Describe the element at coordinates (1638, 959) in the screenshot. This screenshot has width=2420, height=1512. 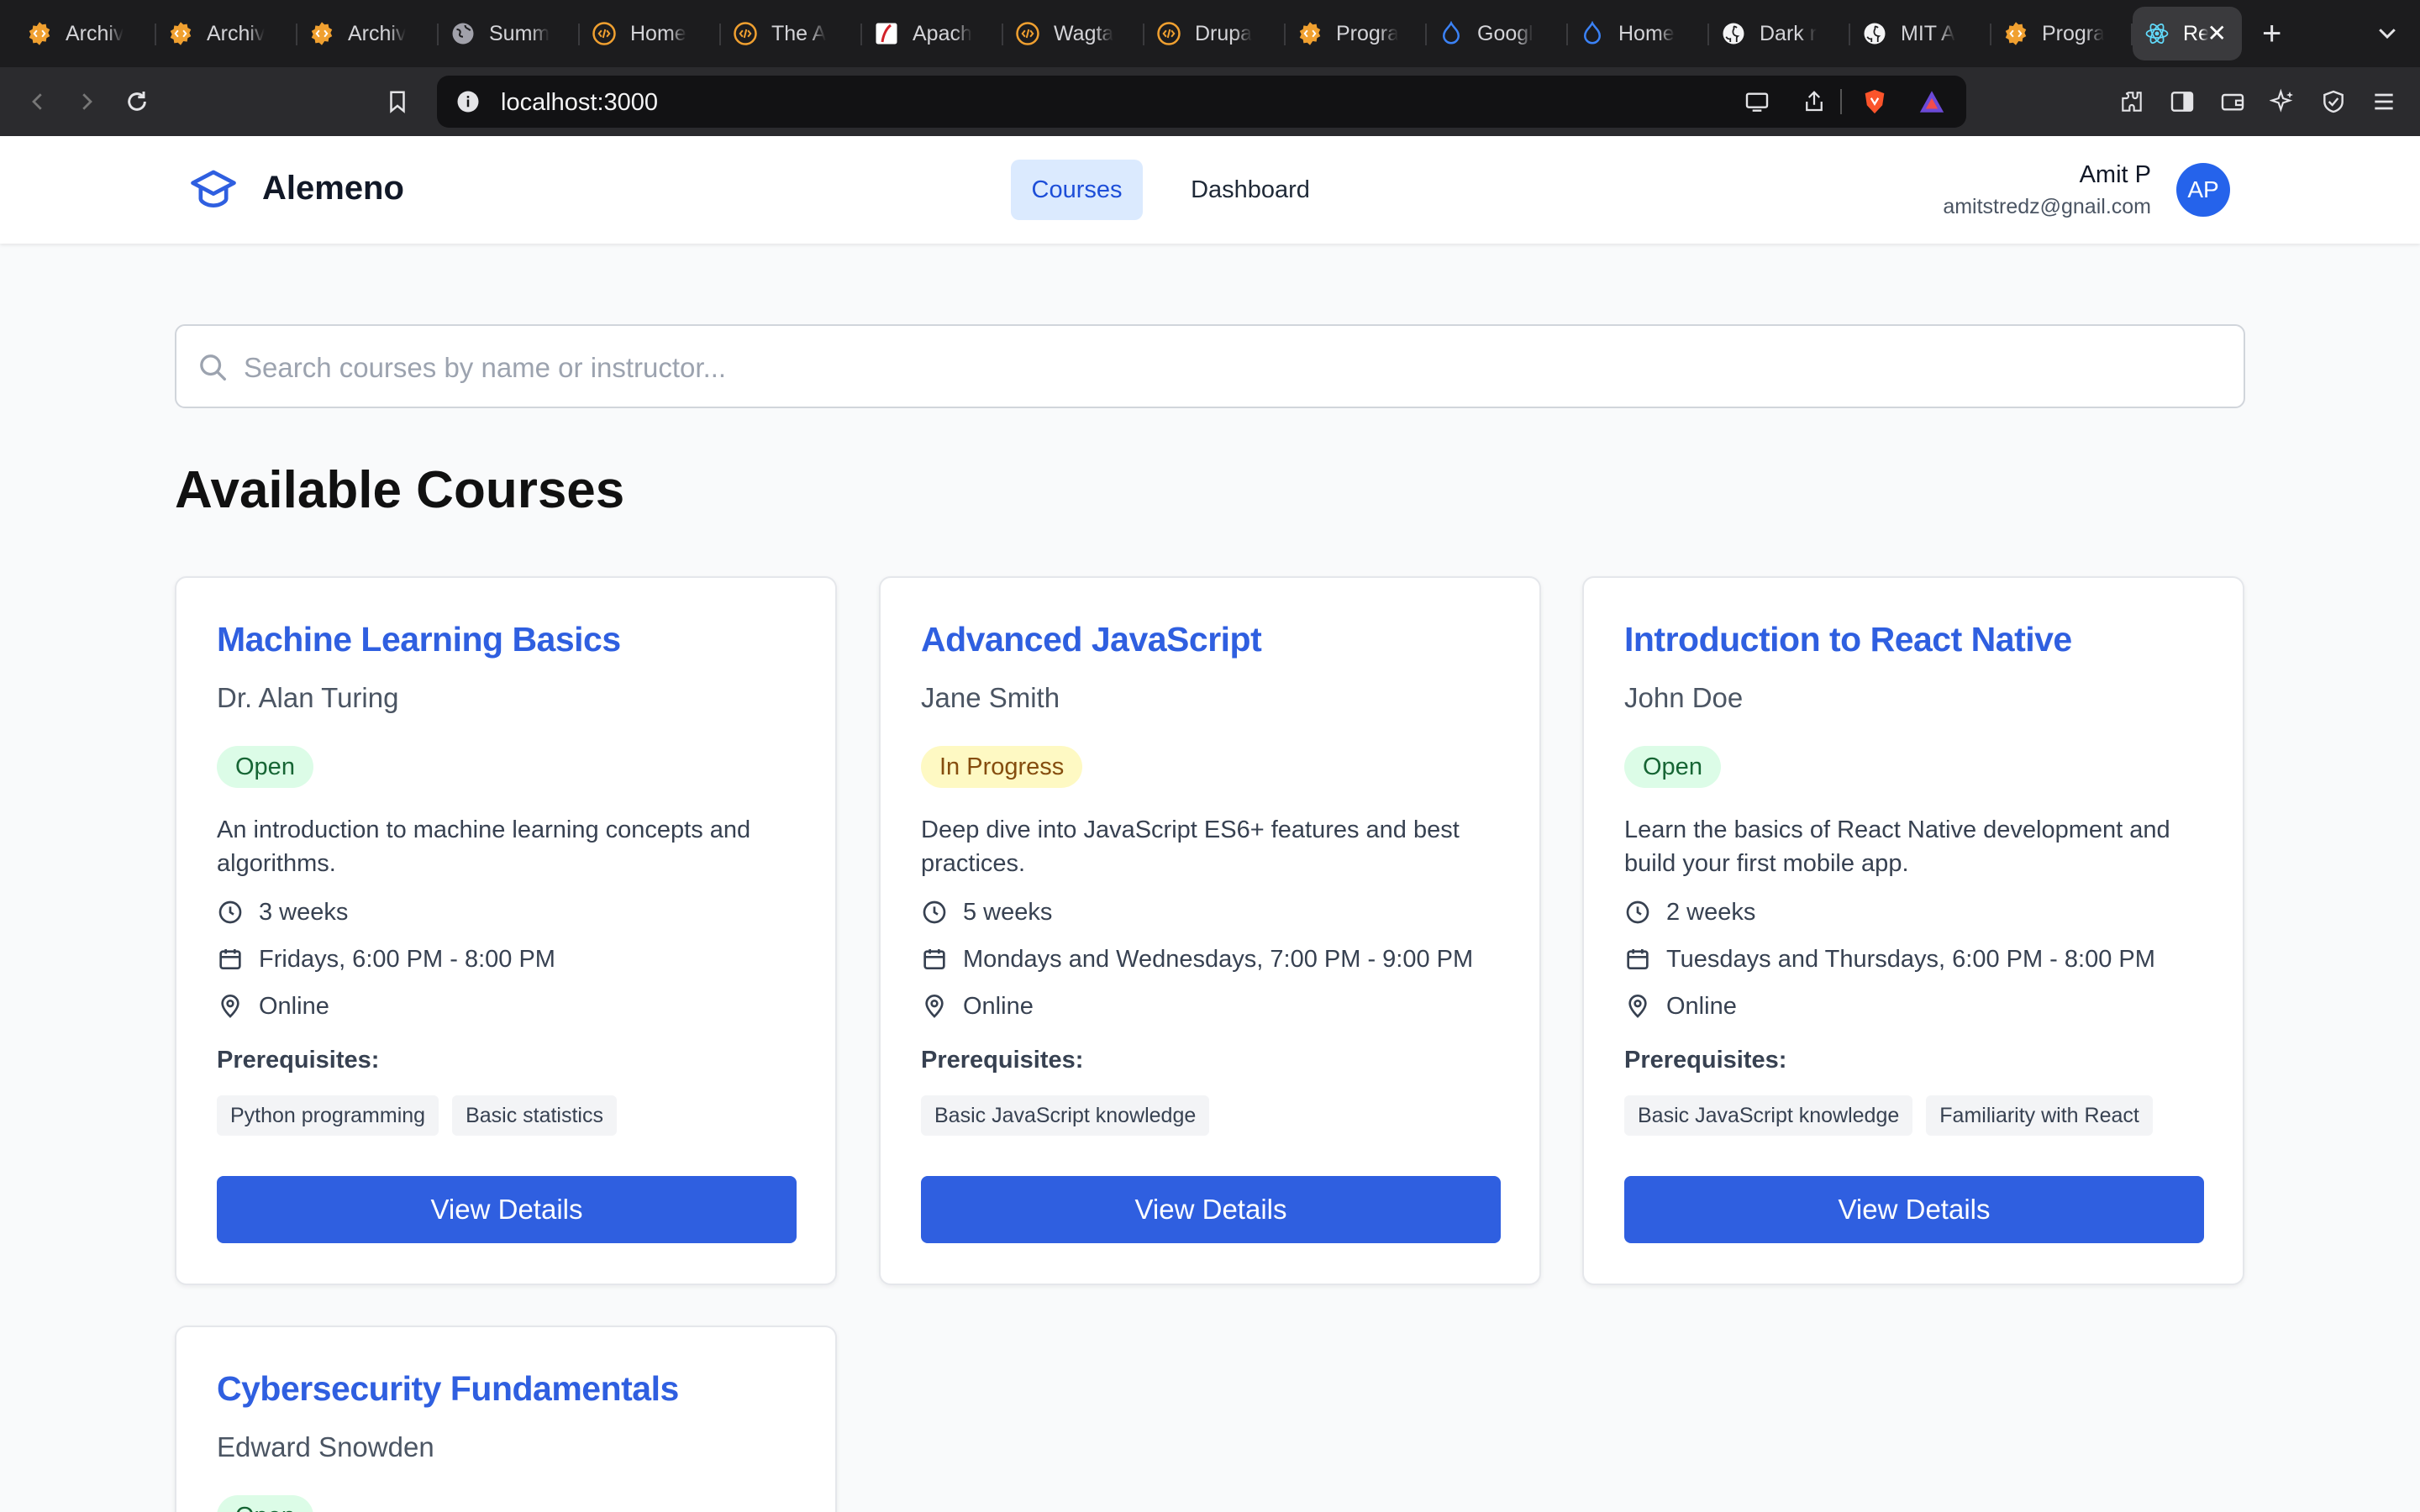
I see `calendar-icon` at that location.